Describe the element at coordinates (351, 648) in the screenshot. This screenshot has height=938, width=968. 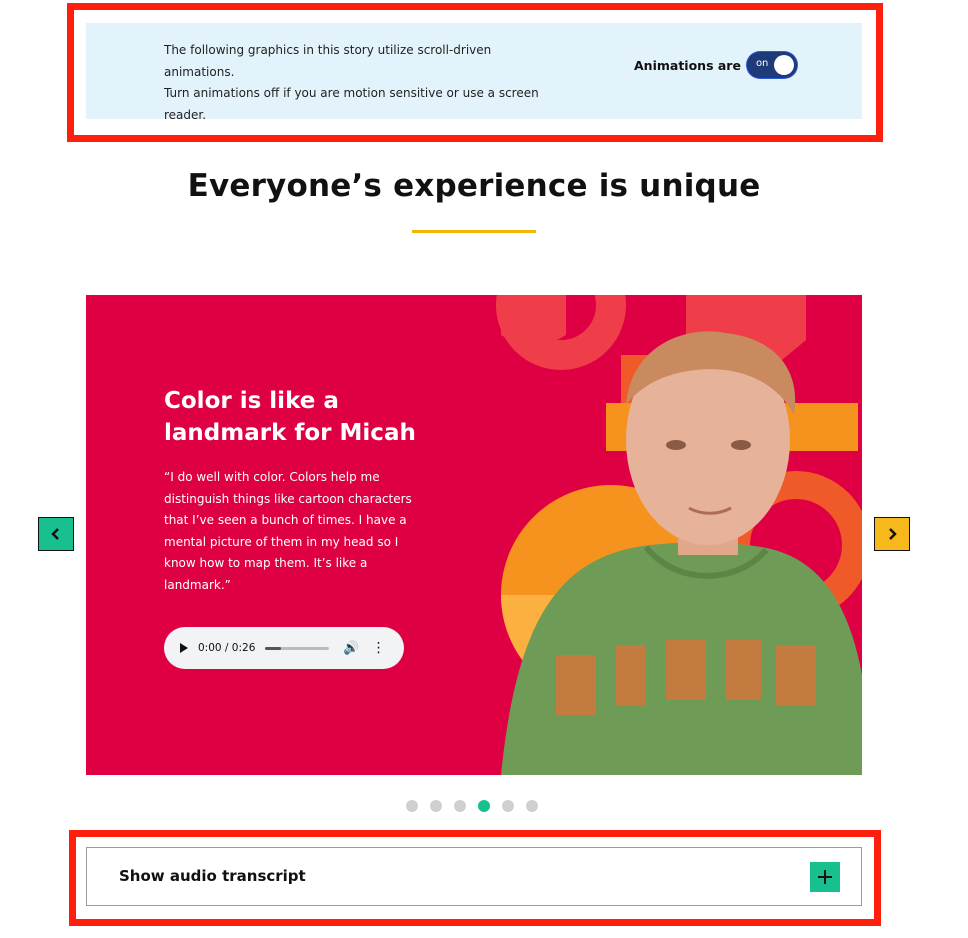
I see `volume-icon: 🔊` at that location.